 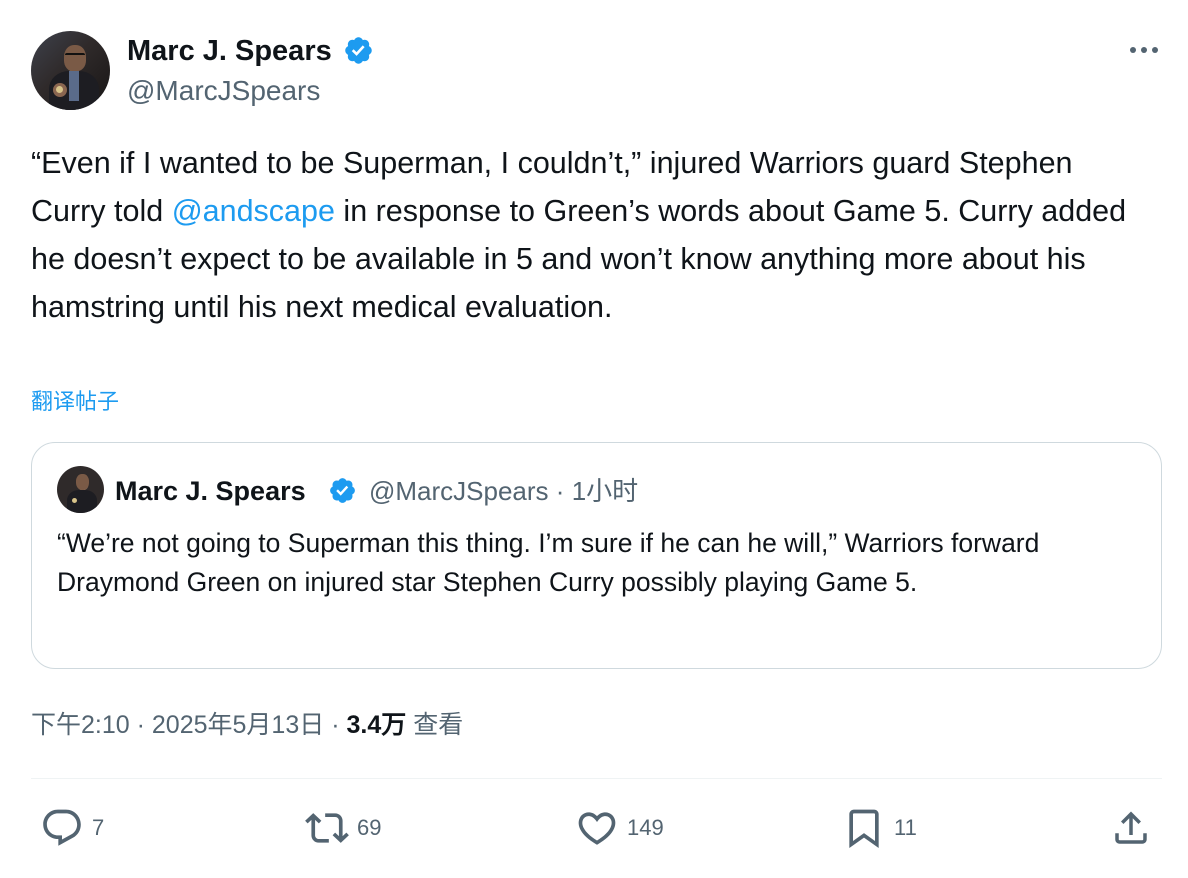 I want to click on quoted-author-name: Marc J. Spears, so click(x=210, y=491).